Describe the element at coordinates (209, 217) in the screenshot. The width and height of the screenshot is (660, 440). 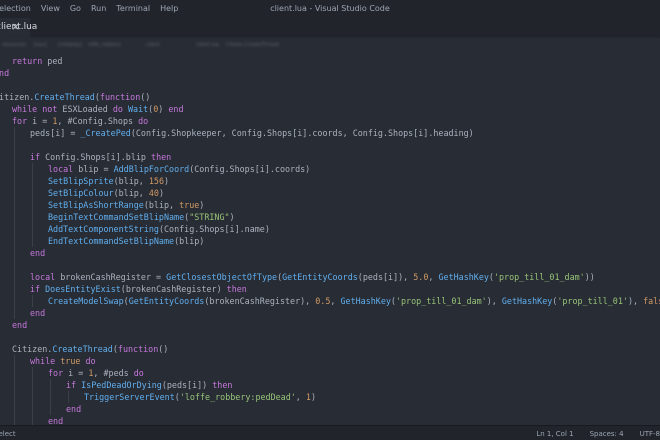
I see `code-token: "STRING"` at that location.